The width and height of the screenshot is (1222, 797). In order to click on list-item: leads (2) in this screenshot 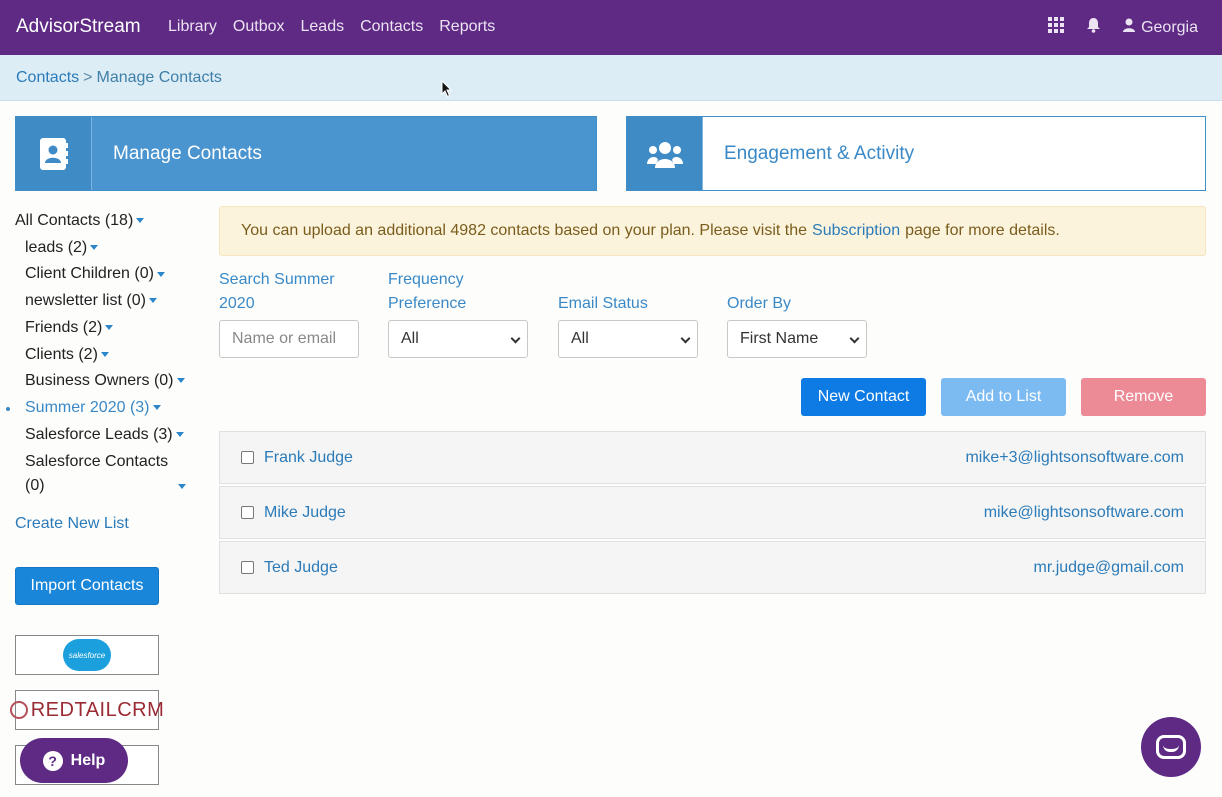, I will do `click(110, 248)`.